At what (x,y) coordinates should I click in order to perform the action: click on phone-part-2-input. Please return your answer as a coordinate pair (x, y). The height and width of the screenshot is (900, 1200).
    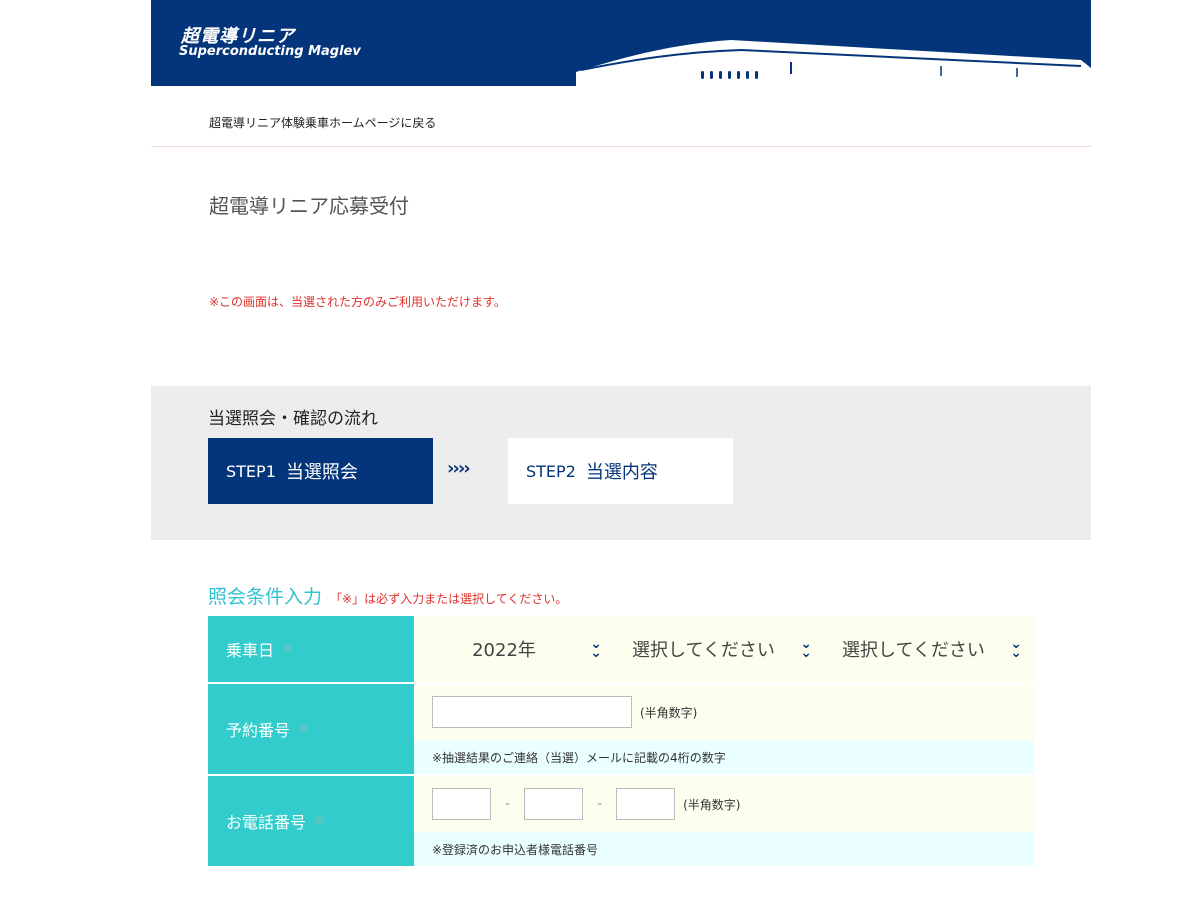
    Looking at the image, I should click on (554, 804).